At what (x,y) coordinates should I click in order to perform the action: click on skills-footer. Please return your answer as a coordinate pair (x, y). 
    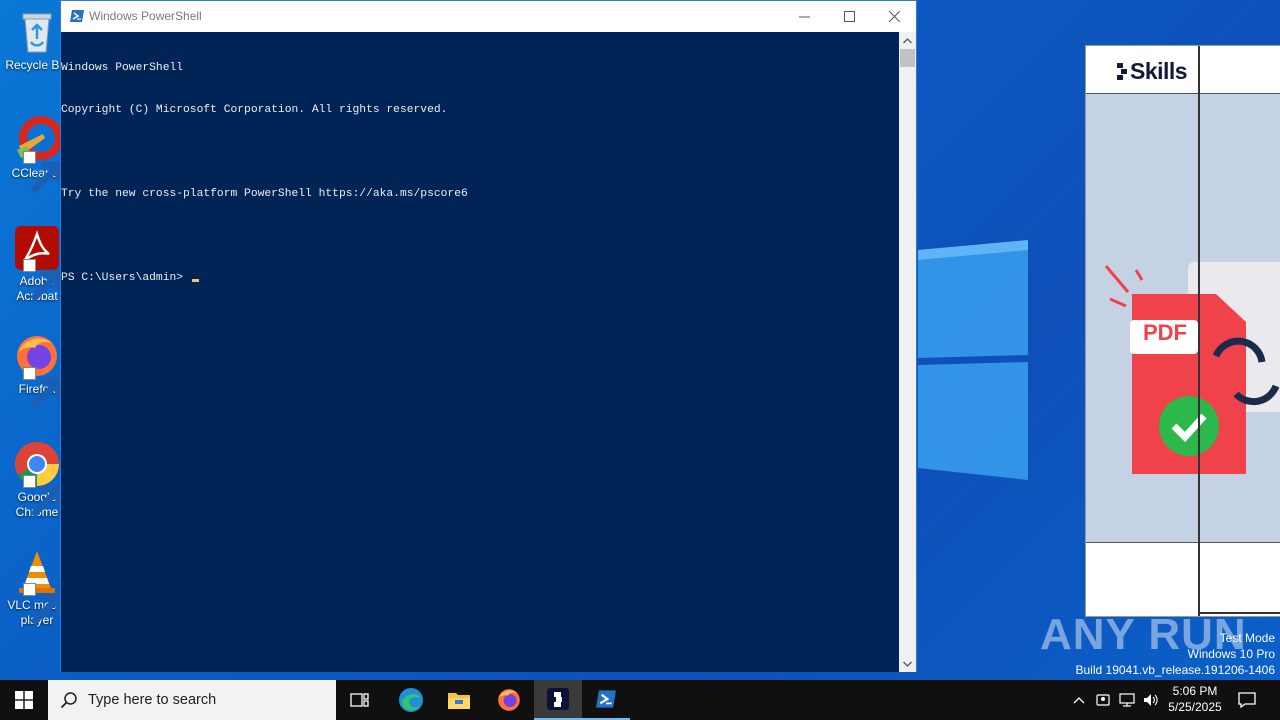
    Looking at the image, I should click on (1183, 579).